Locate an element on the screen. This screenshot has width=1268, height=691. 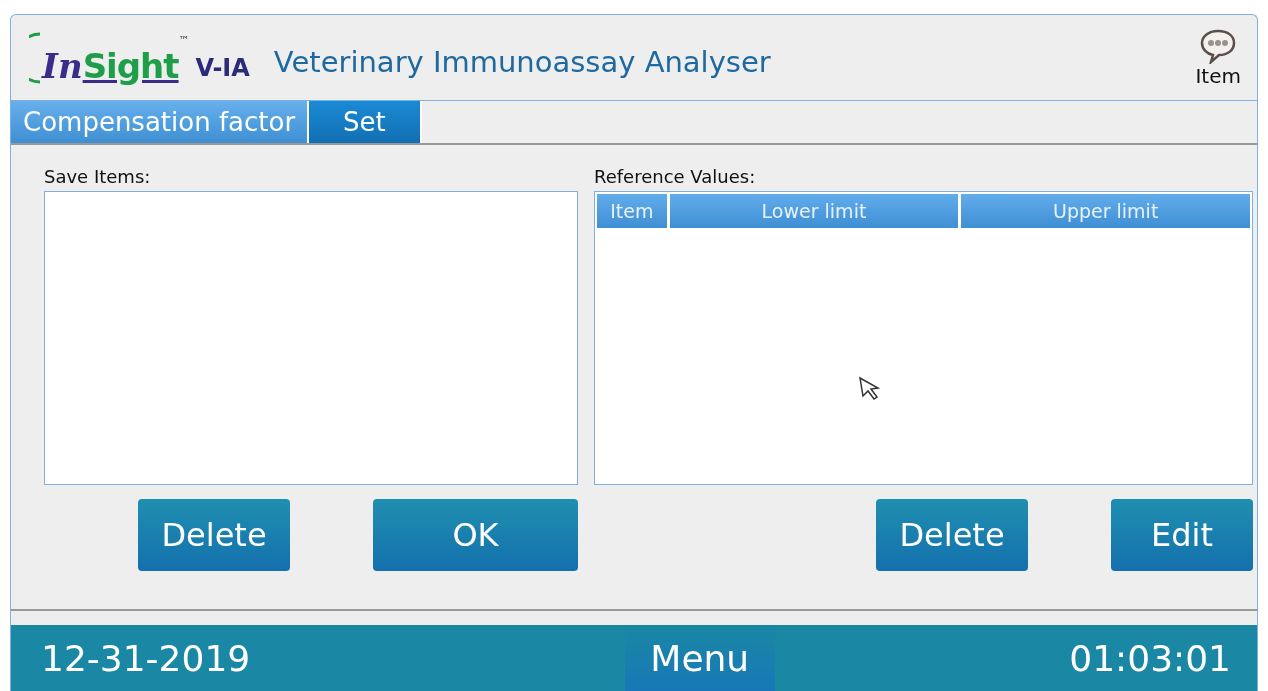
app-title: Veterinary Immunoassay Analyser is located at coordinates (522, 61).